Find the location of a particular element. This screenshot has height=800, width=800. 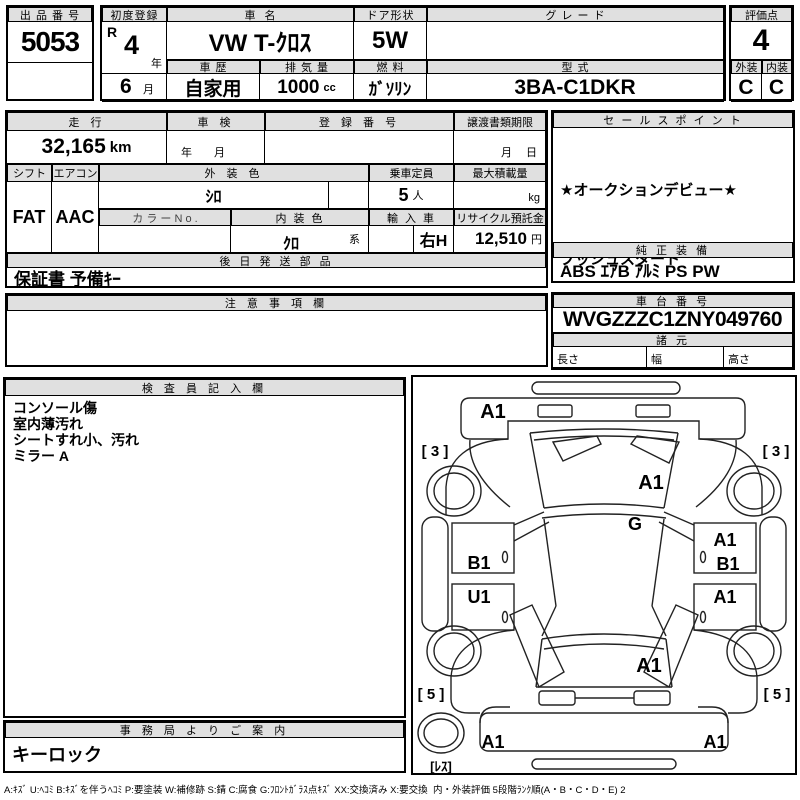

first-reg-era: R is located at coordinates (112, 32).